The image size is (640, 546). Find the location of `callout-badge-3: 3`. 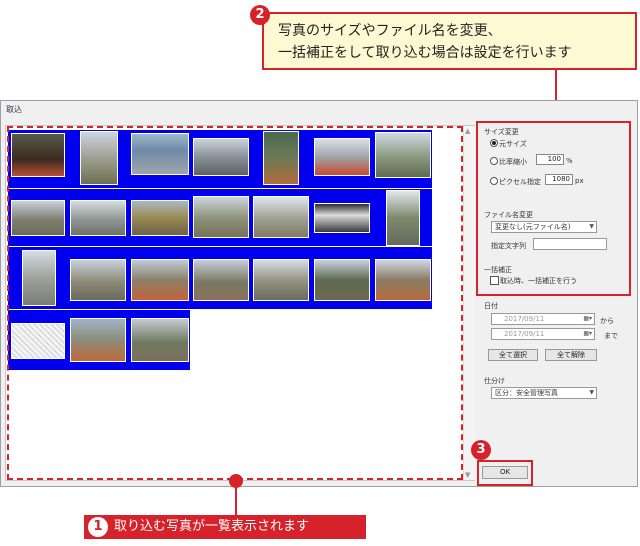

callout-badge-3: 3 is located at coordinates (481, 450).